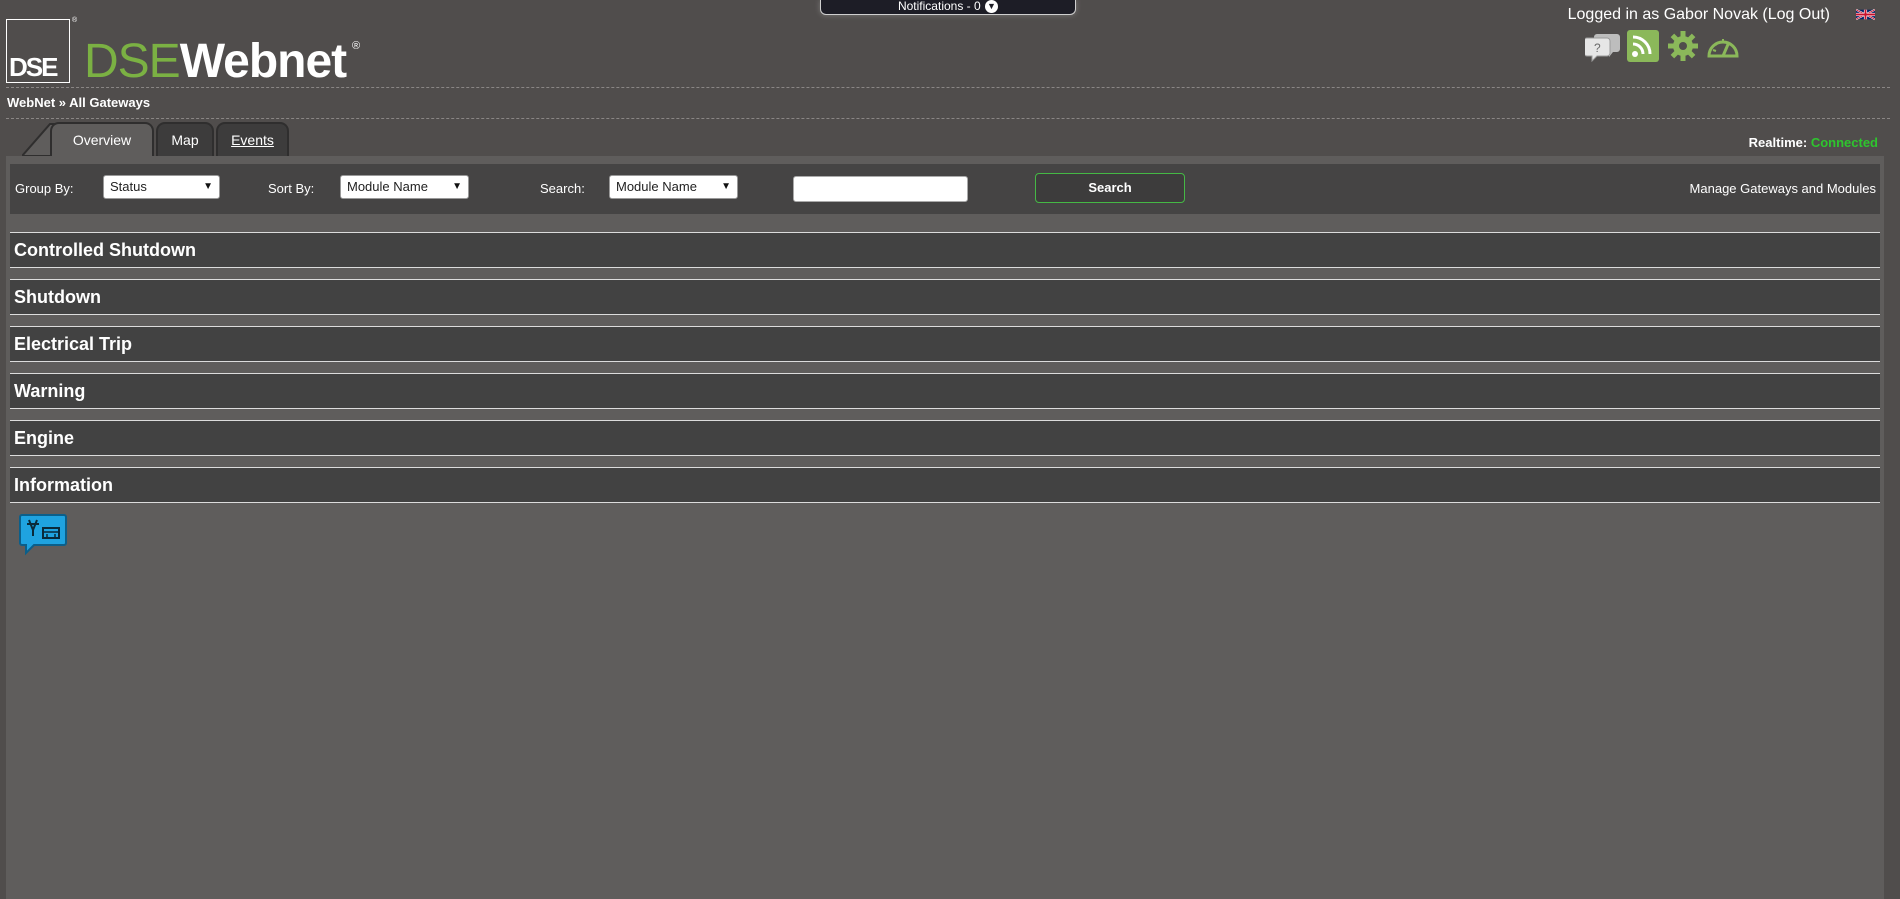 The image size is (1900, 899). What do you see at coordinates (939, 6) in the screenshot?
I see `notifications-label: Notifications - 0` at bounding box center [939, 6].